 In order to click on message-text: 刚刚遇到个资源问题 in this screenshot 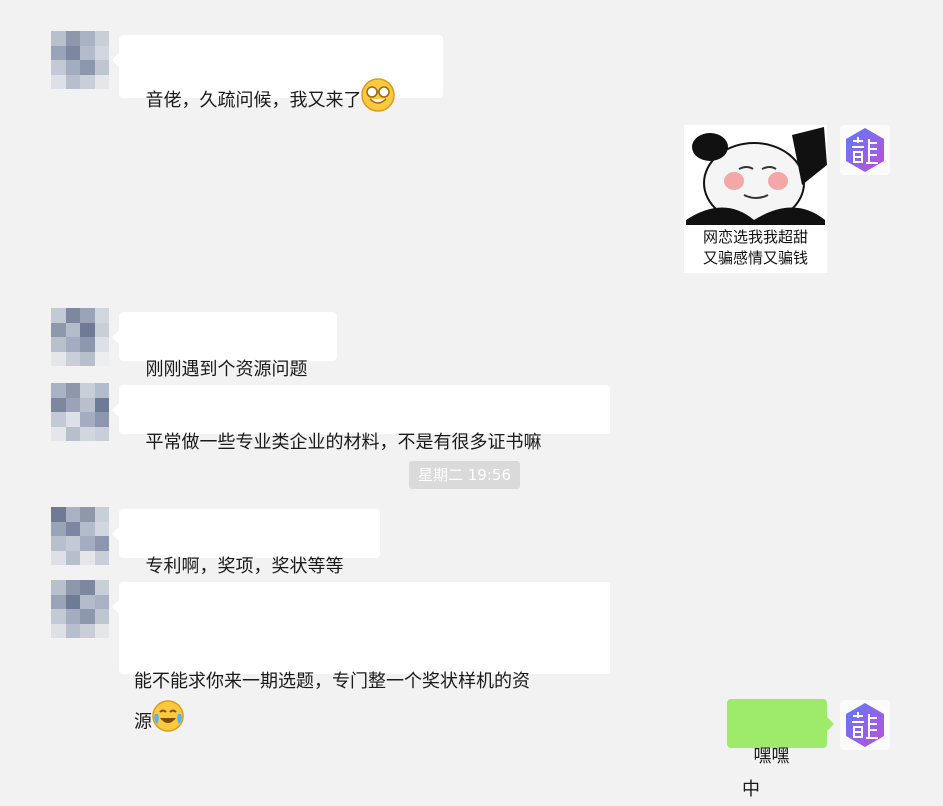, I will do `click(226, 369)`.